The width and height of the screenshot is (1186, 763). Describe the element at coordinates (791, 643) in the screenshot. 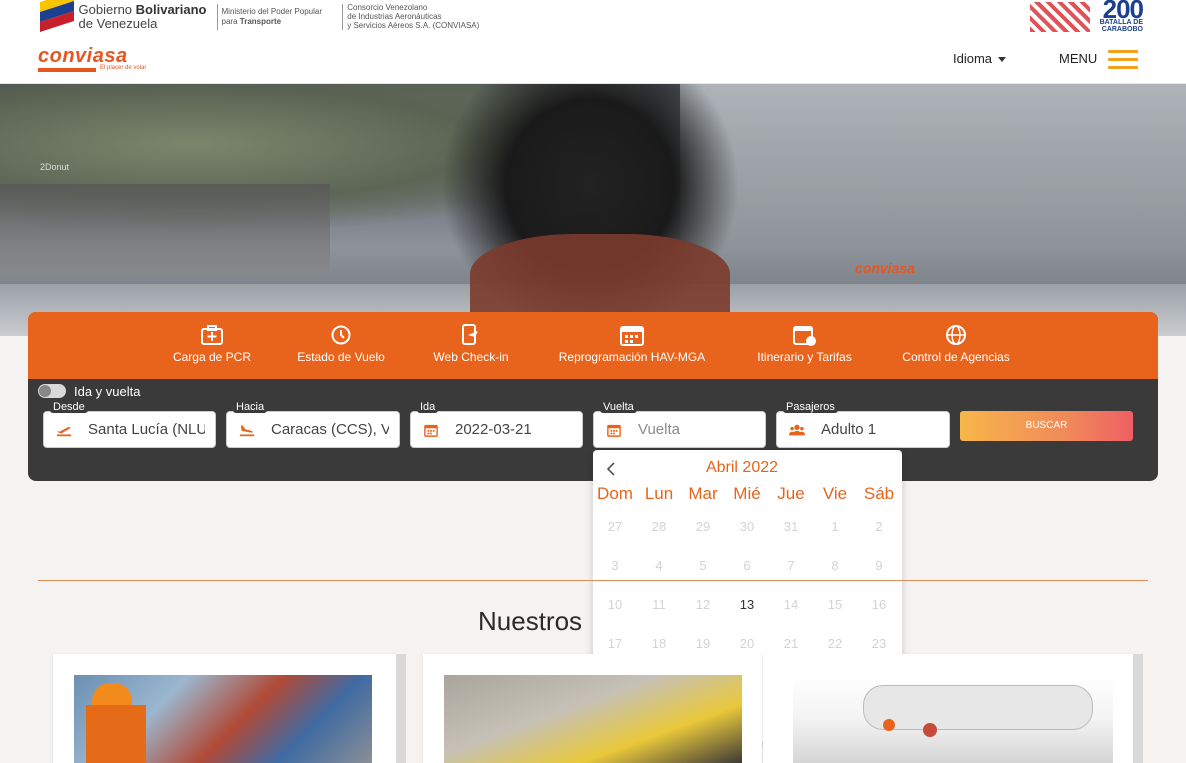

I see `datepicker-day: 21` at that location.